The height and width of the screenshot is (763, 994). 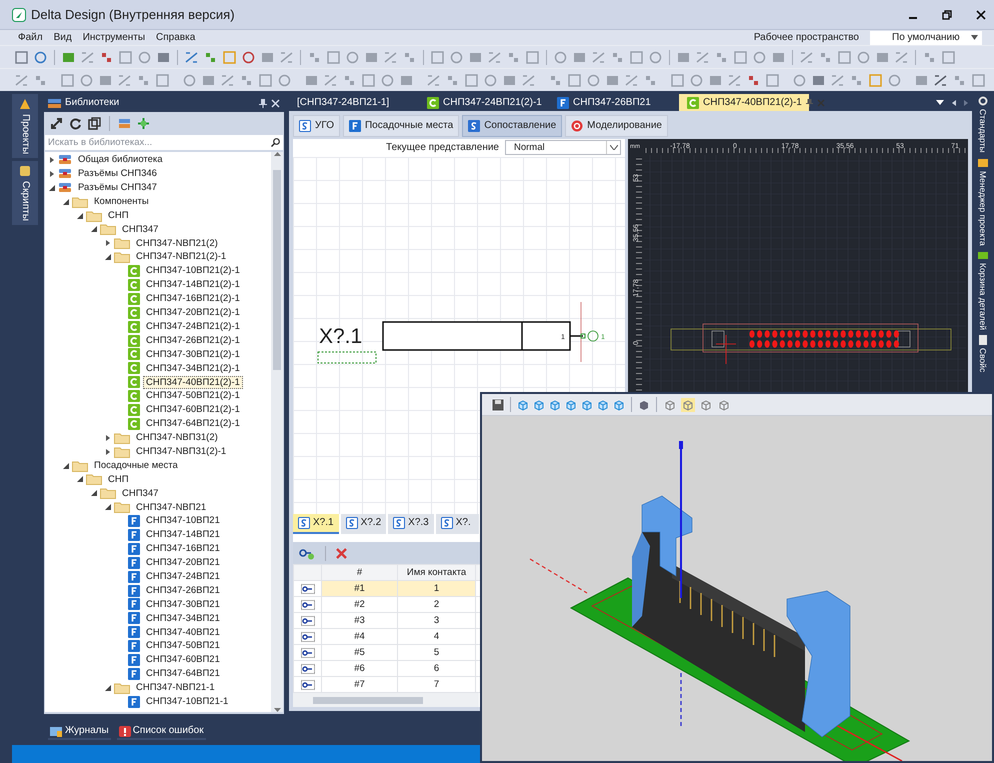 What do you see at coordinates (117, 187) in the screenshot?
I see `tree-item: Разъёмы СНП347` at bounding box center [117, 187].